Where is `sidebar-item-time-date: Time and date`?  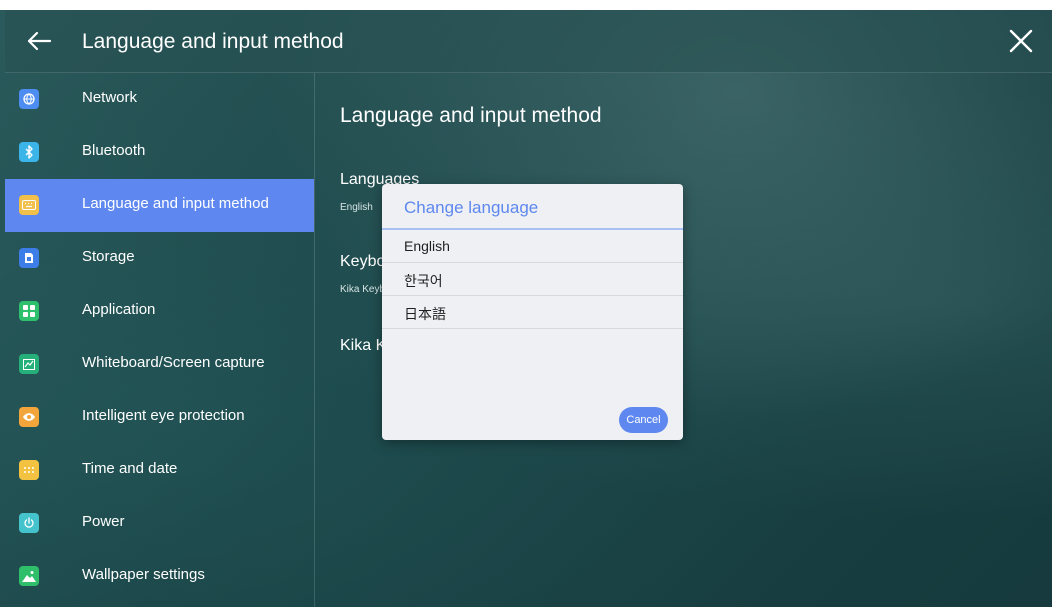
sidebar-item-time-date: Time and date is located at coordinates (159, 470).